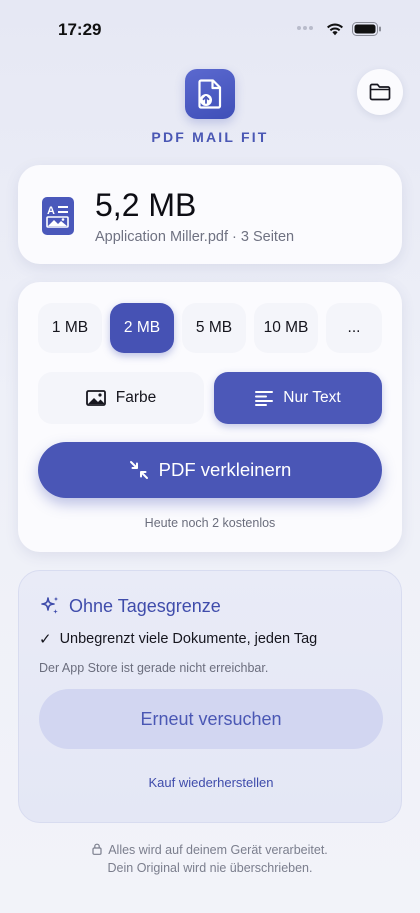 This screenshot has width=420, height=913. Describe the element at coordinates (214, 328) in the screenshot. I see `size-option-5mb: 5 MB` at that location.